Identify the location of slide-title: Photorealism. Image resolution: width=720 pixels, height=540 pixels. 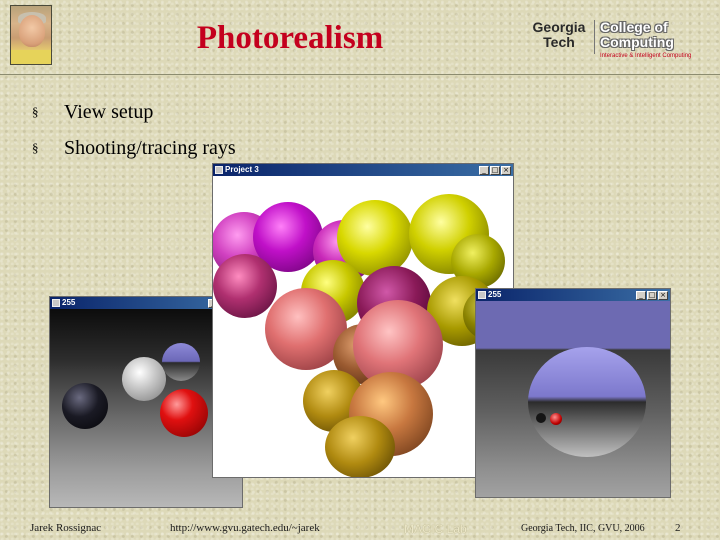
(290, 38).